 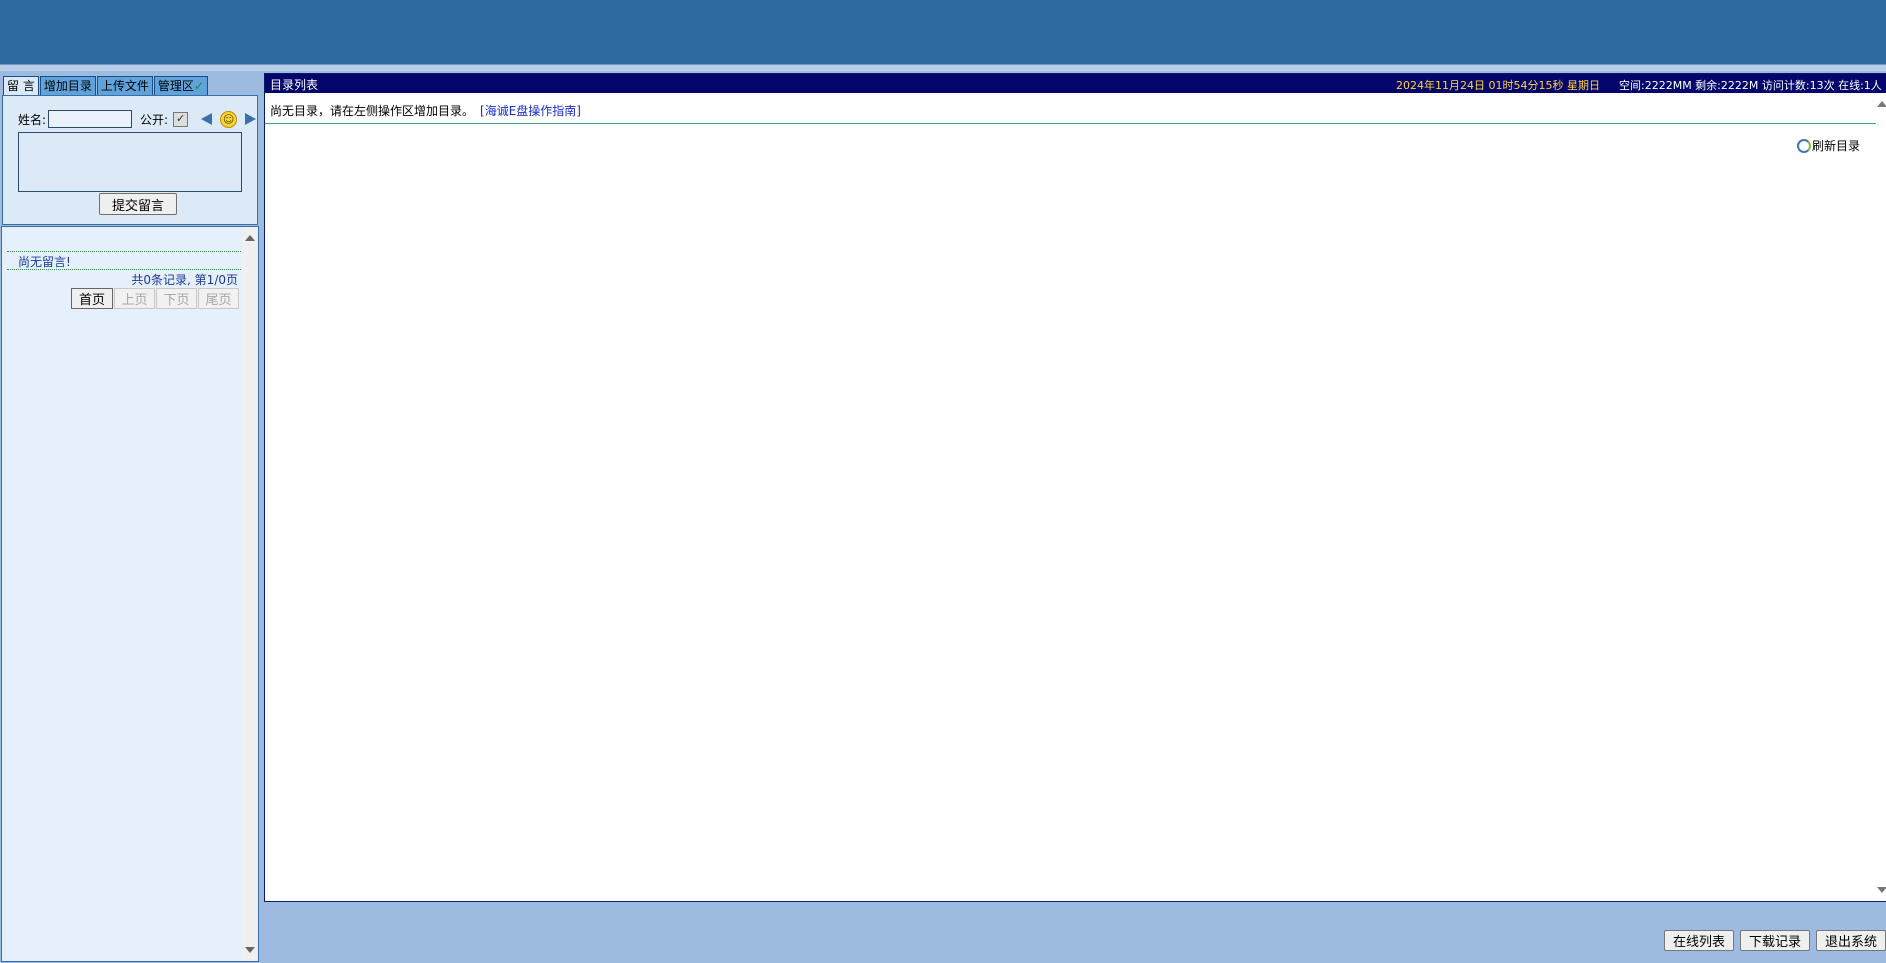 I want to click on prev-emoticon-icon, so click(x=207, y=119).